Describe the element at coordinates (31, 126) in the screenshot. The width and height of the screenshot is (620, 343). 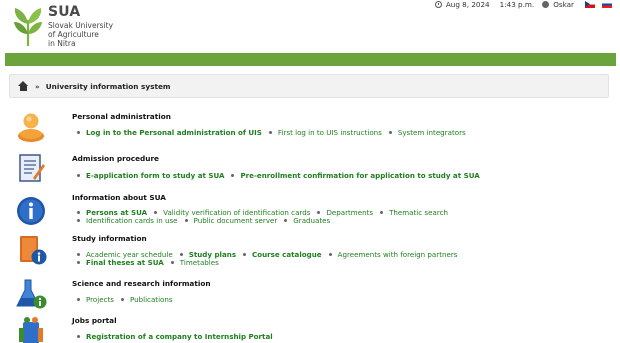
I see `person-icon` at that location.